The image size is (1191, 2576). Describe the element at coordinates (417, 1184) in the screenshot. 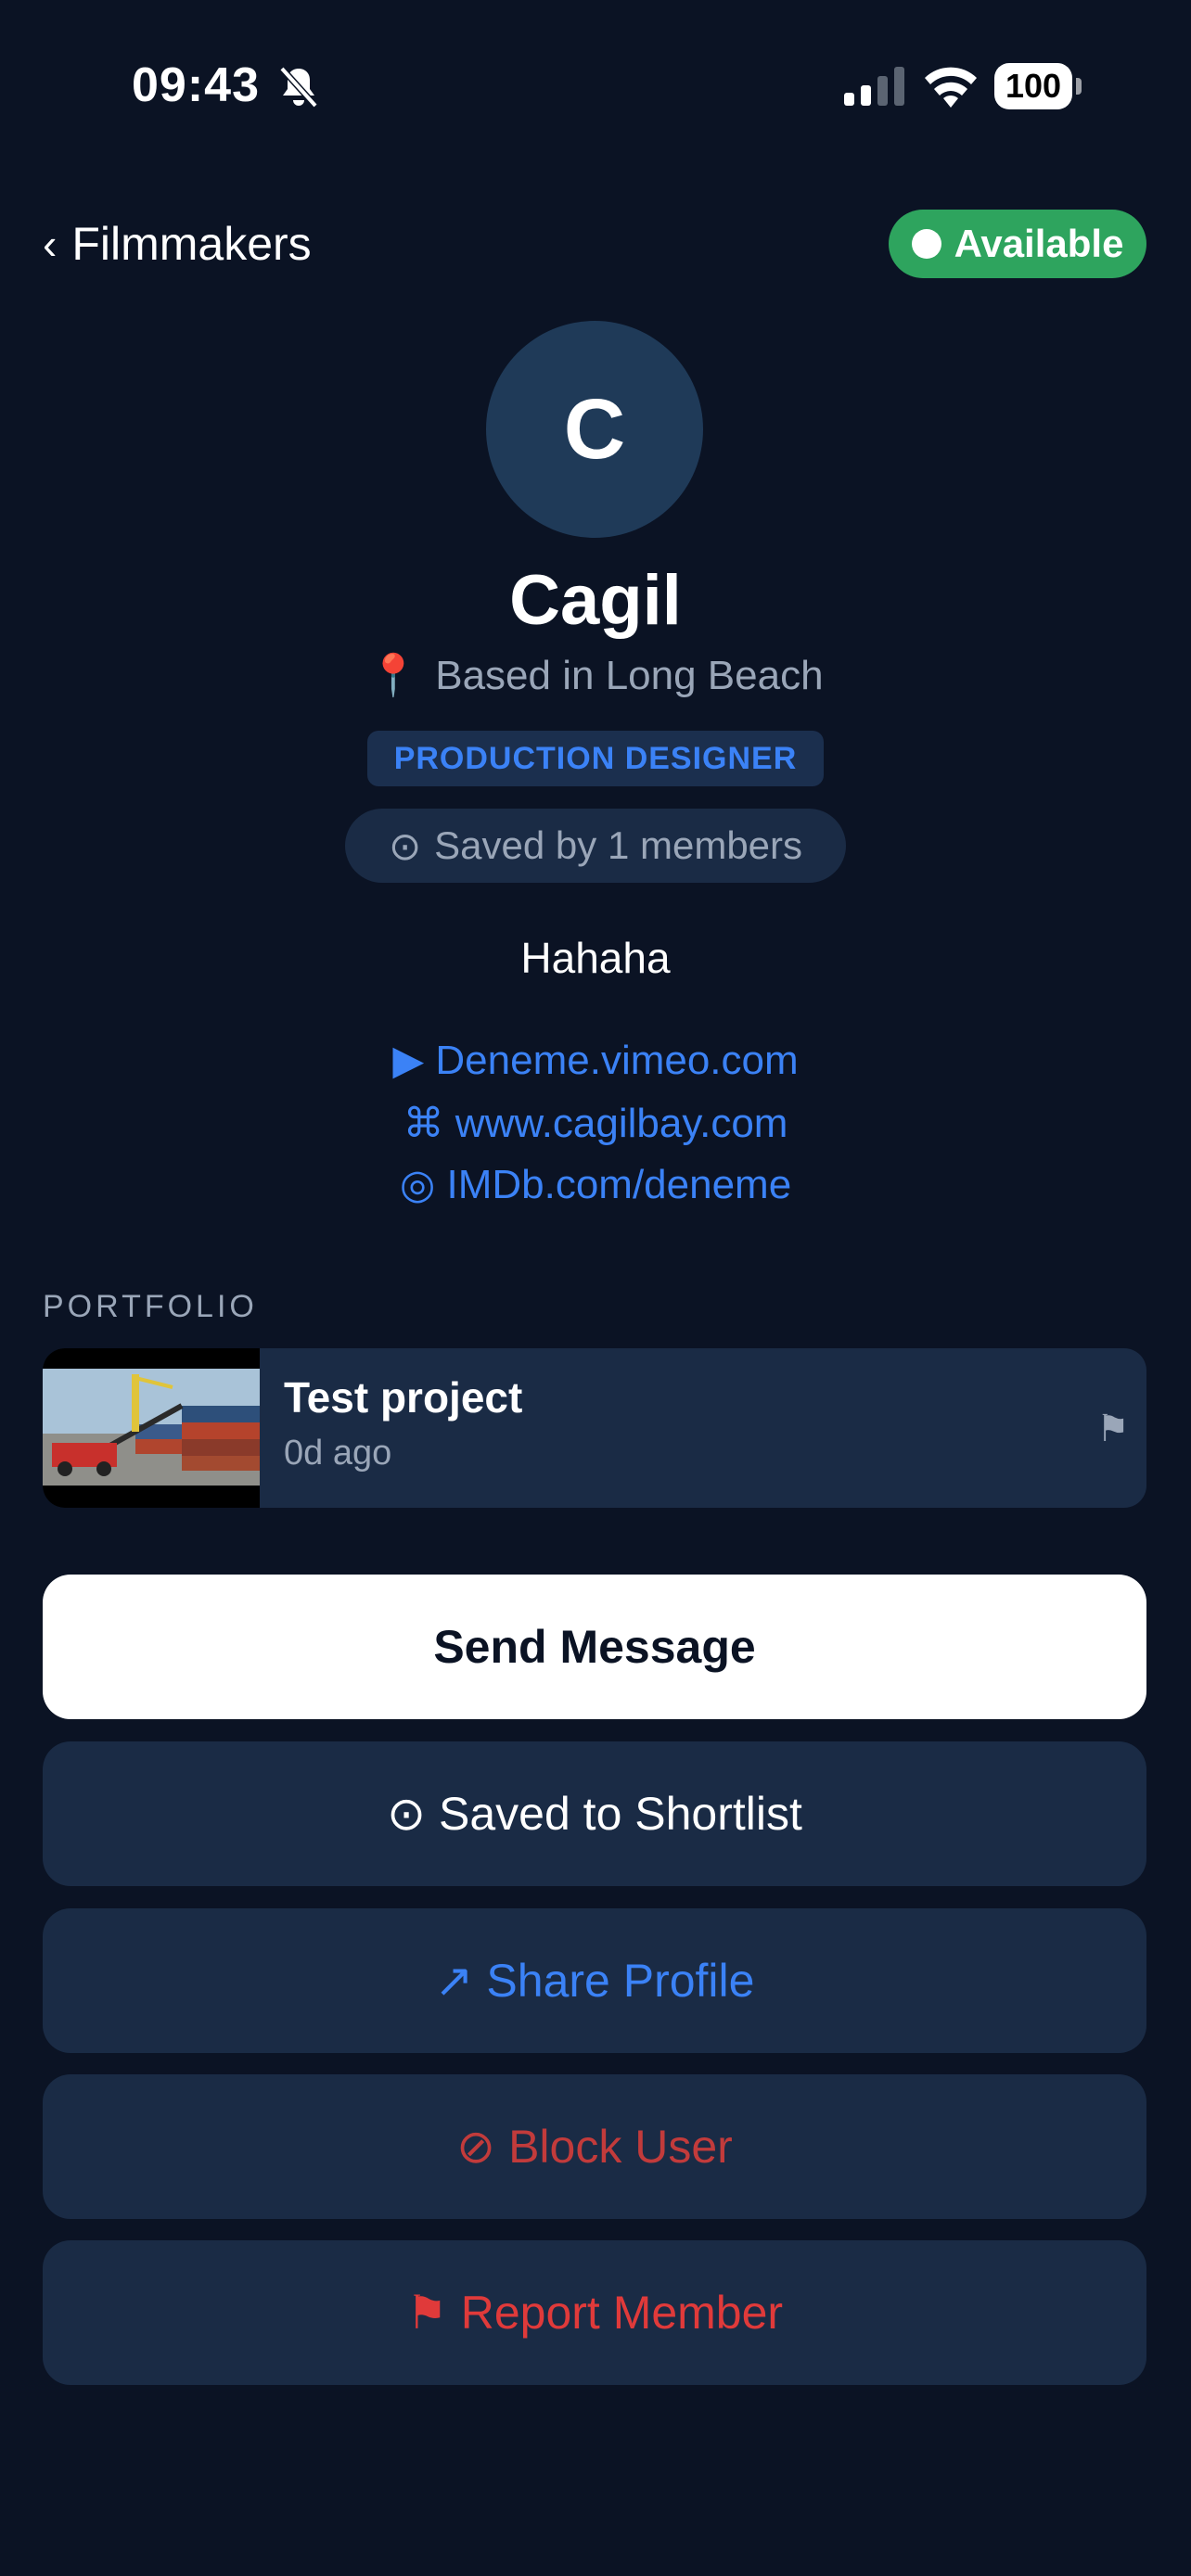

I see `target-icon: ◎` at that location.